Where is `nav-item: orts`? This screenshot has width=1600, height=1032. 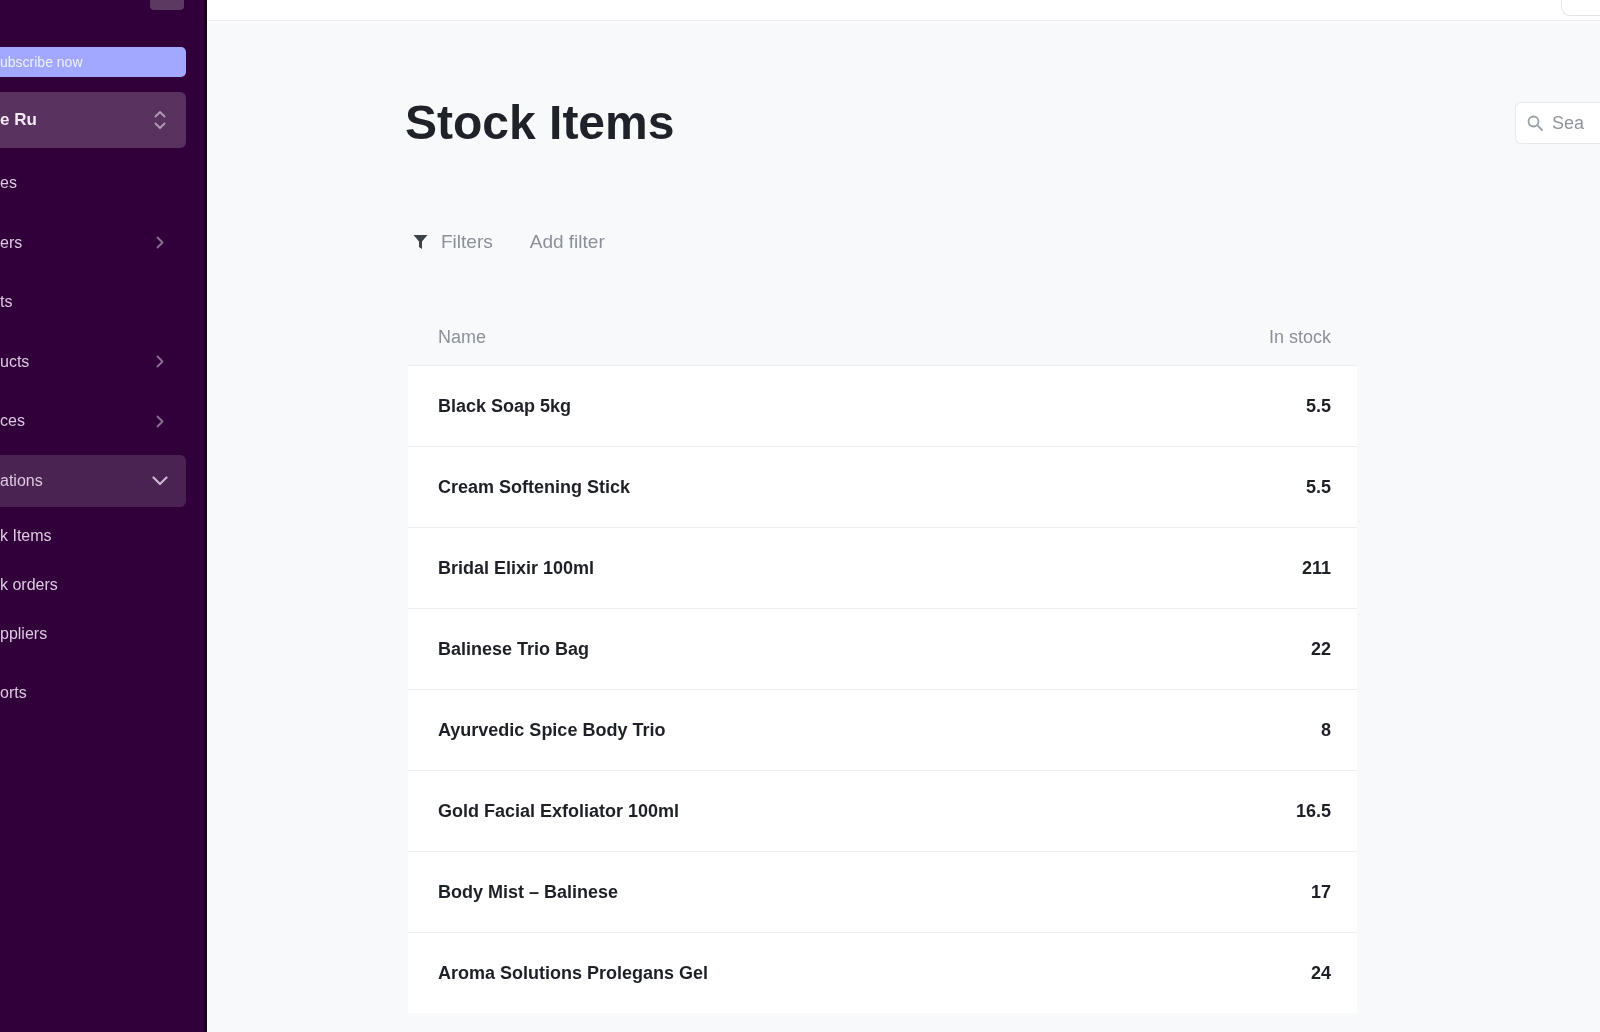 nav-item: orts is located at coordinates (93, 692).